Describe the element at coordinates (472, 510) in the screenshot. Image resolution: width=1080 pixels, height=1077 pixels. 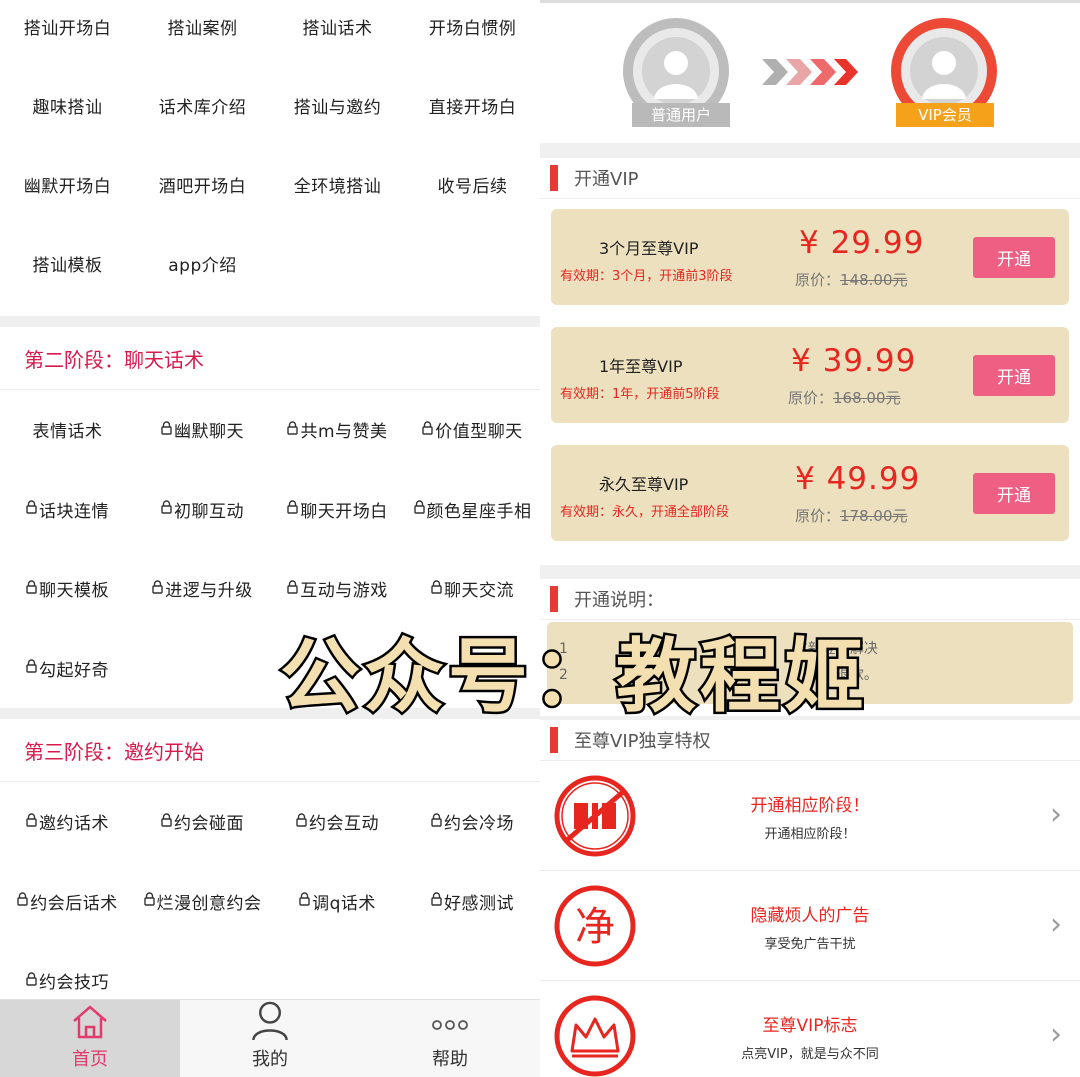
I see `stage2-item: 颜色星座手相` at that location.